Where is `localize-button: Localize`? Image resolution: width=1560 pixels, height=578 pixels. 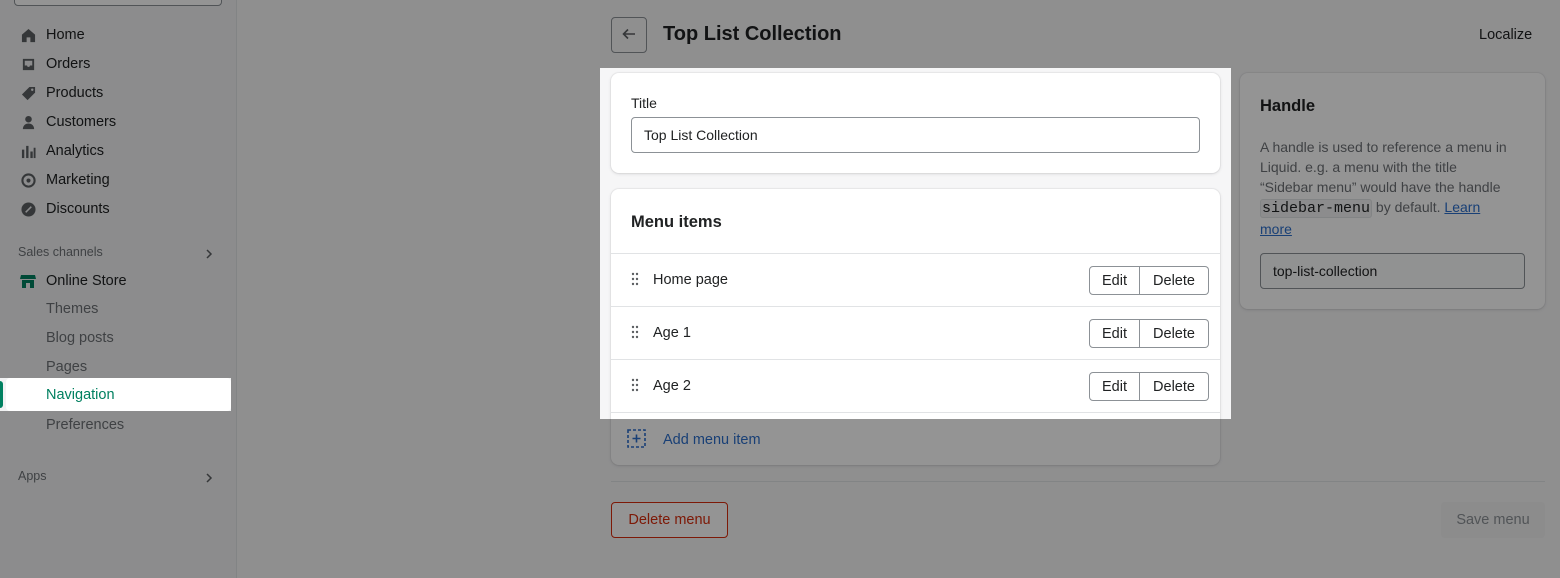
localize-button: Localize is located at coordinates (1505, 35).